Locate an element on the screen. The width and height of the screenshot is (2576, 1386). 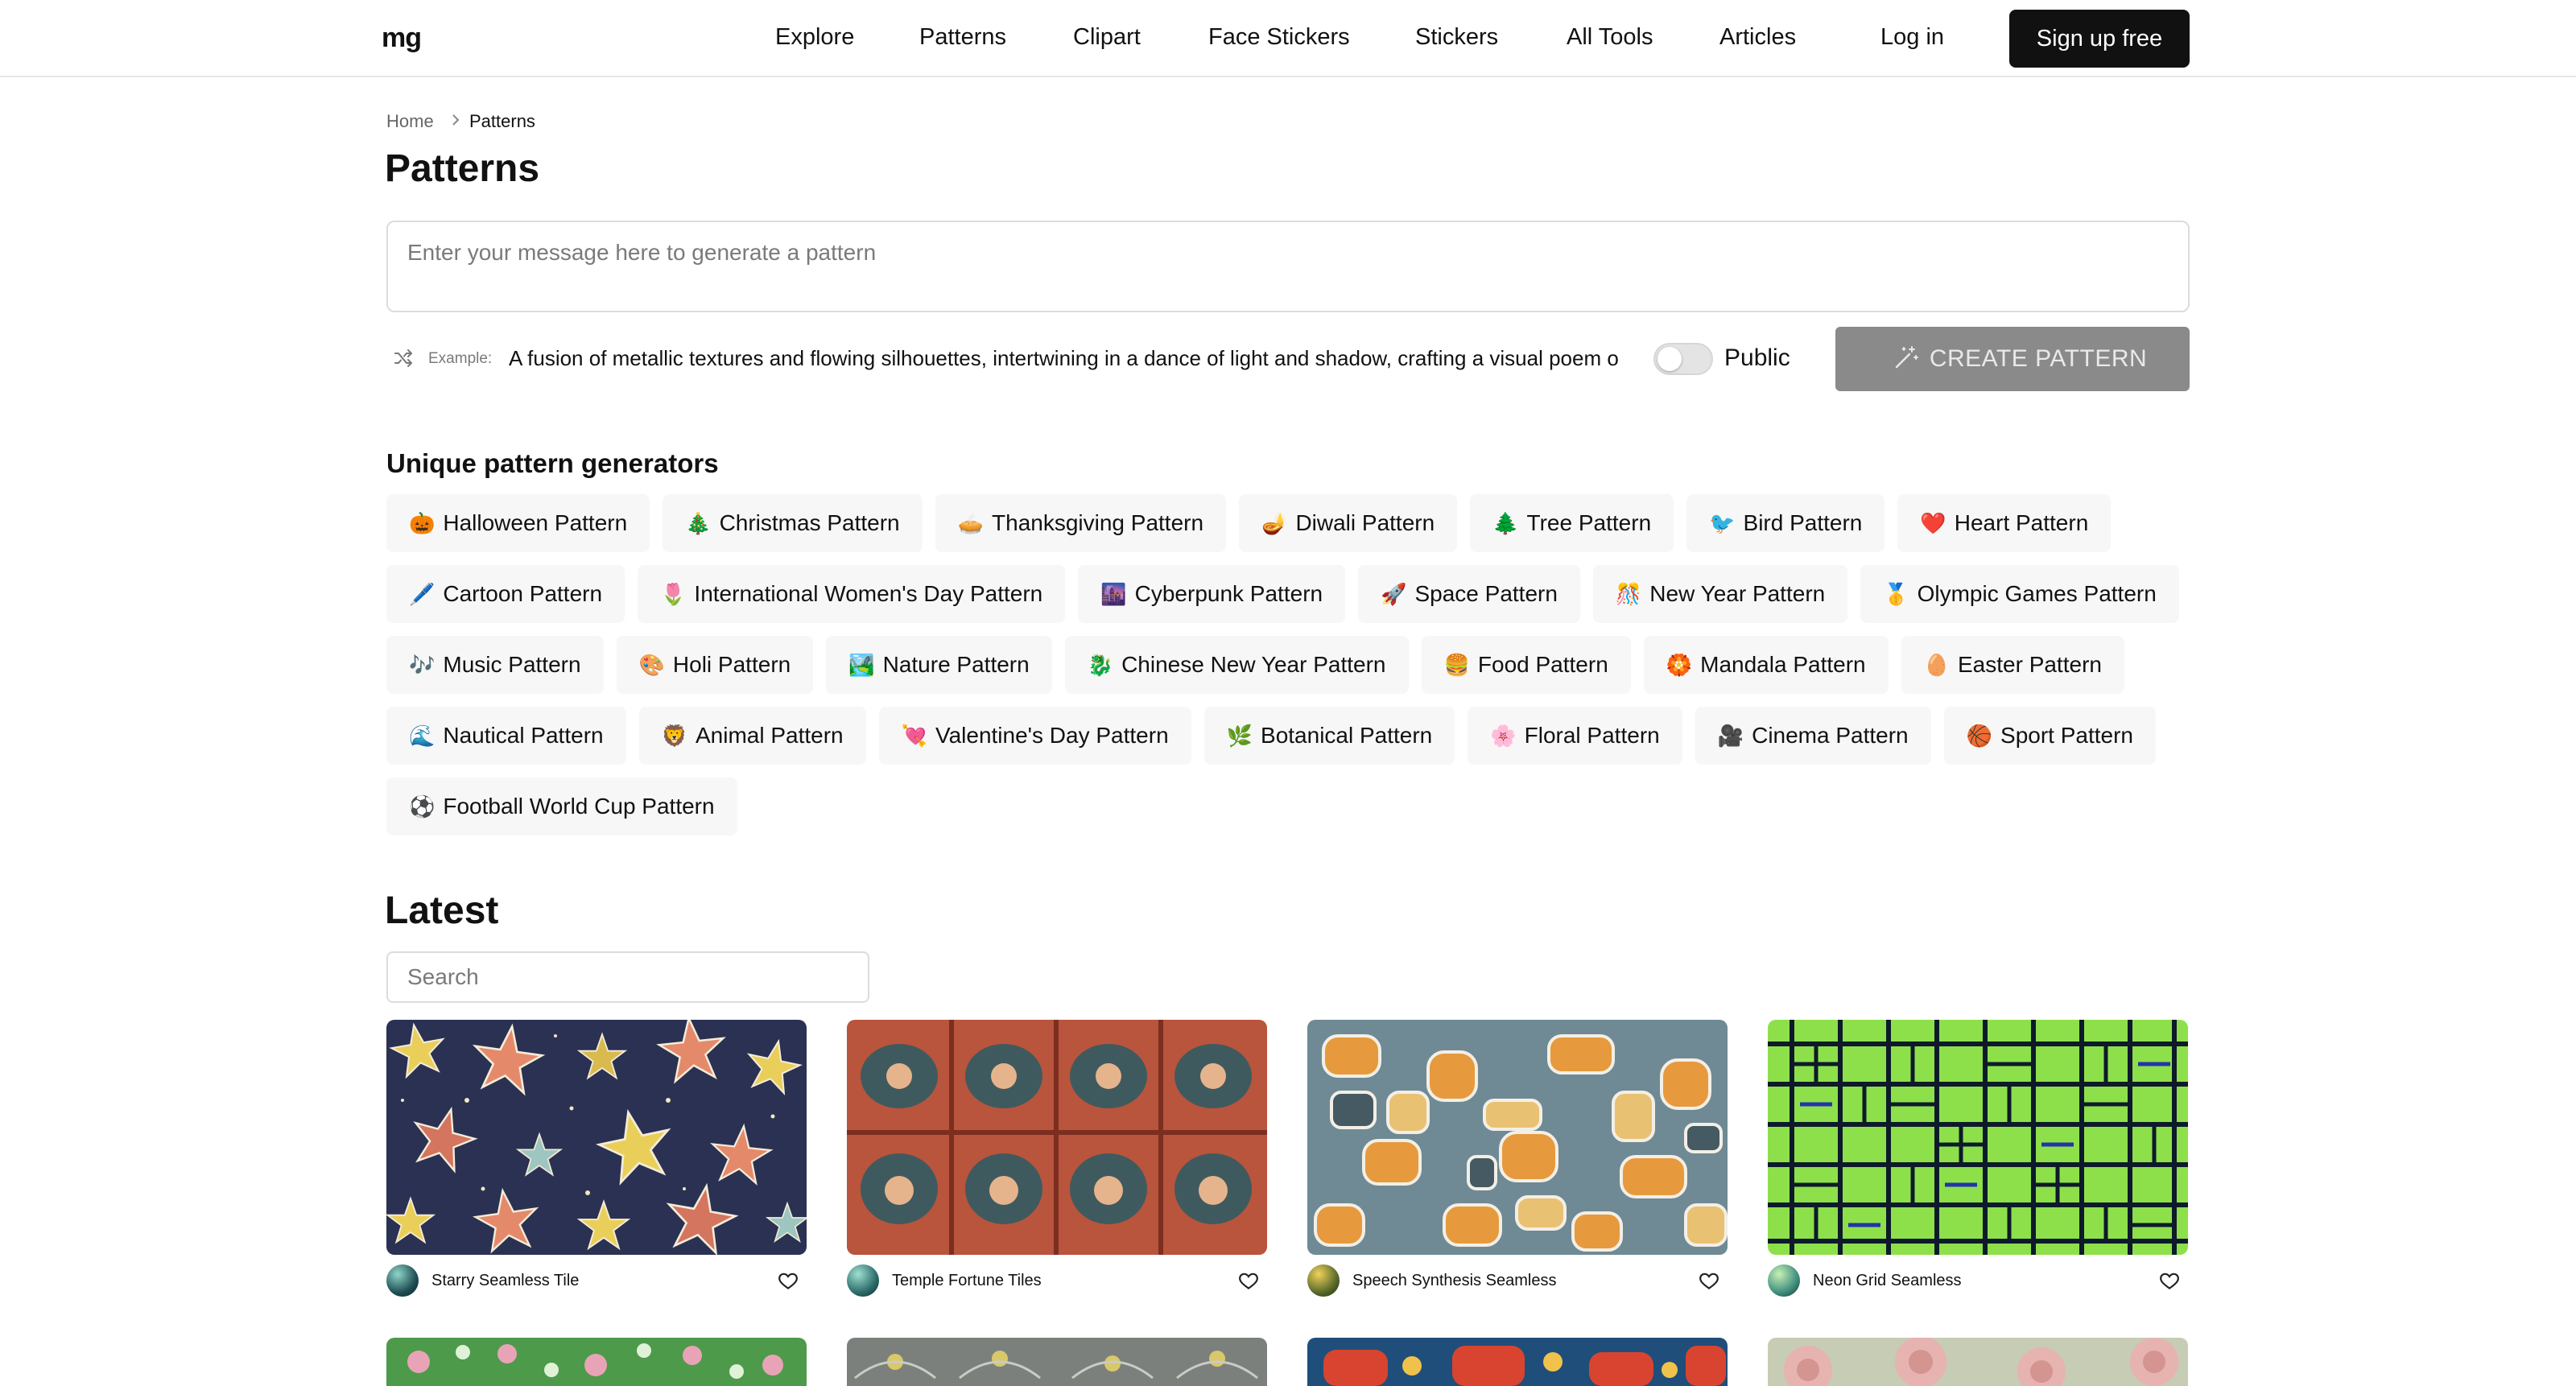
generator-chip: 🏞️ Nature Pattern is located at coordinates (939, 665).